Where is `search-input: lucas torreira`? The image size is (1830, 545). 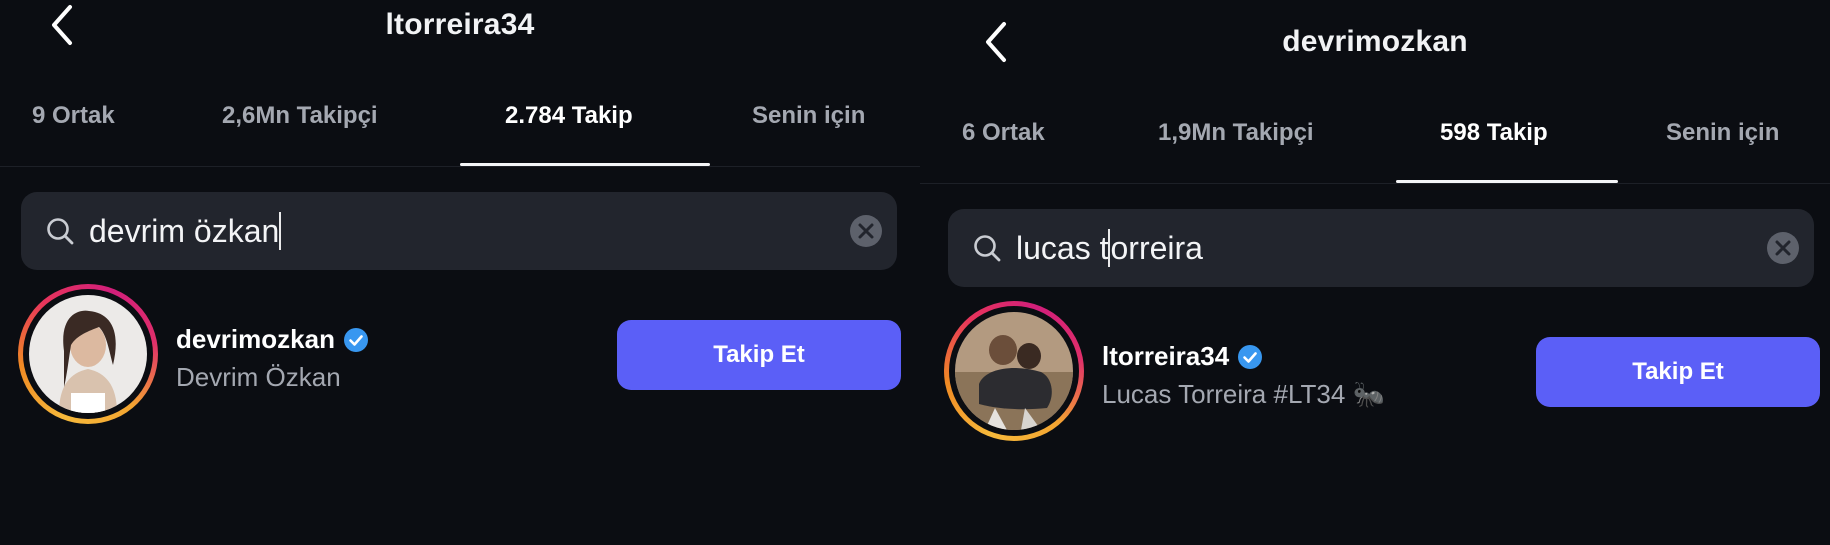 search-input: lucas torreira is located at coordinates (1109, 248).